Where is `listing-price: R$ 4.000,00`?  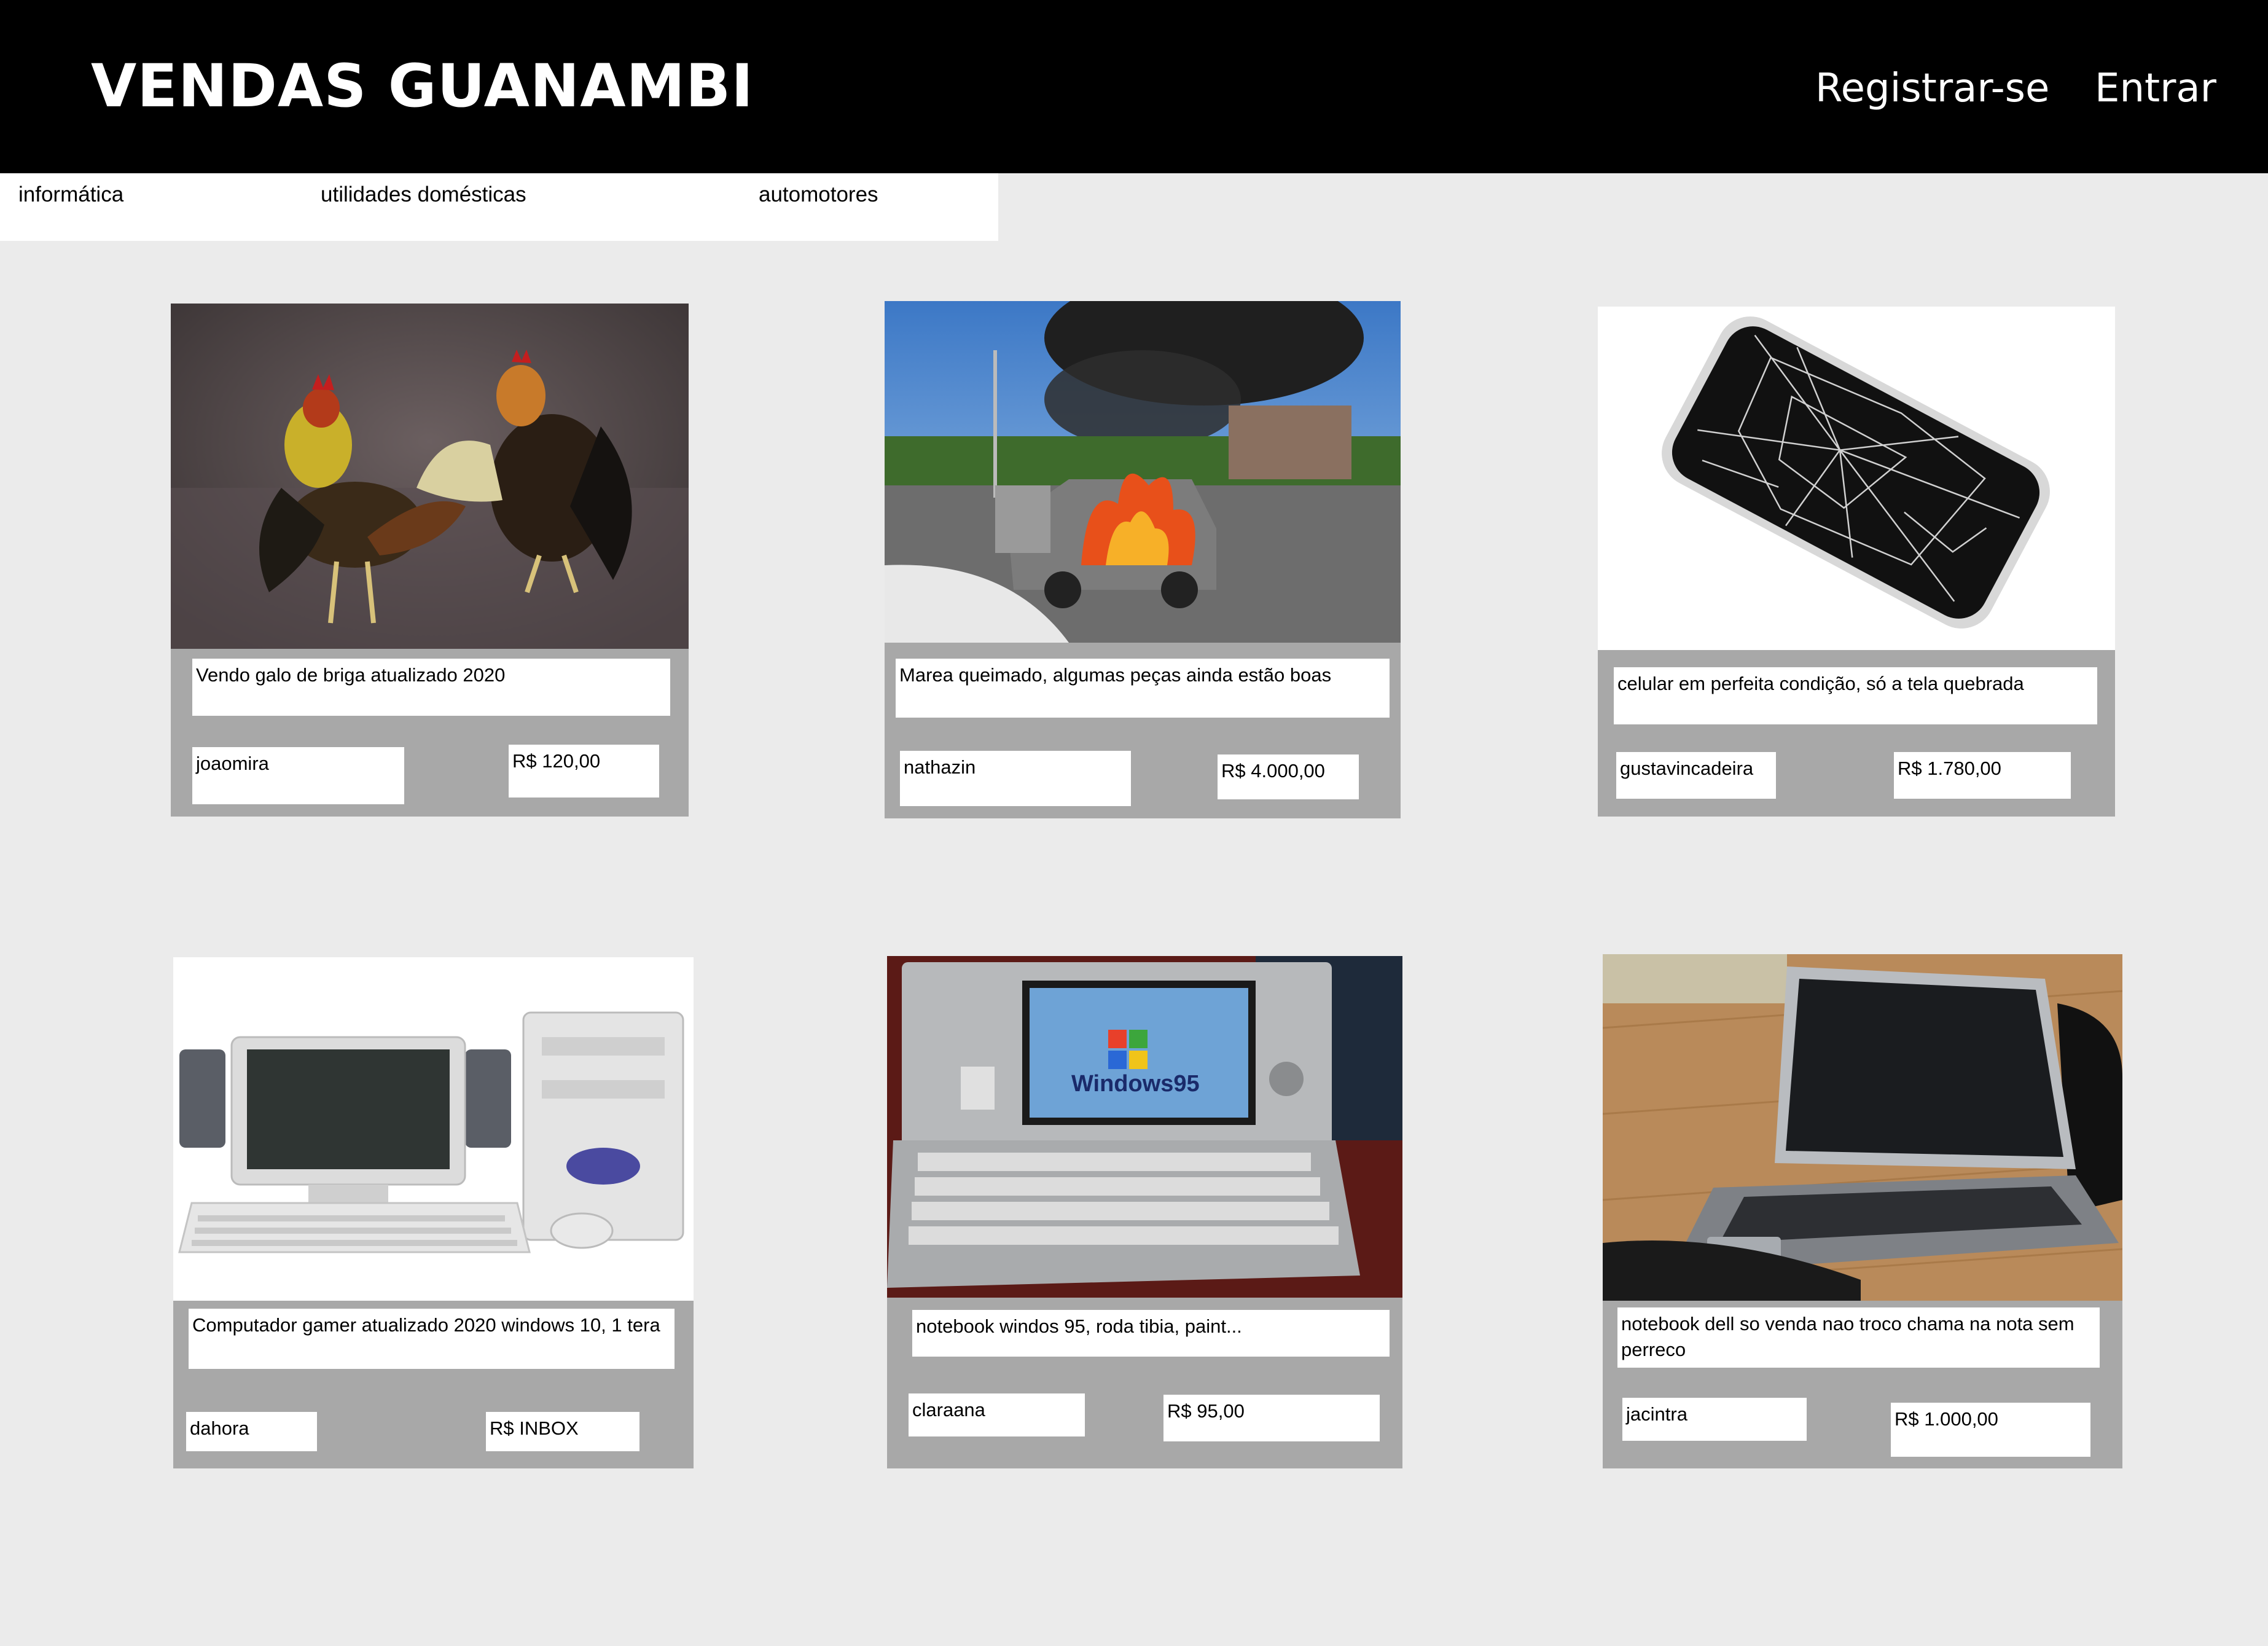
listing-price: R$ 4.000,00 is located at coordinates (1288, 776).